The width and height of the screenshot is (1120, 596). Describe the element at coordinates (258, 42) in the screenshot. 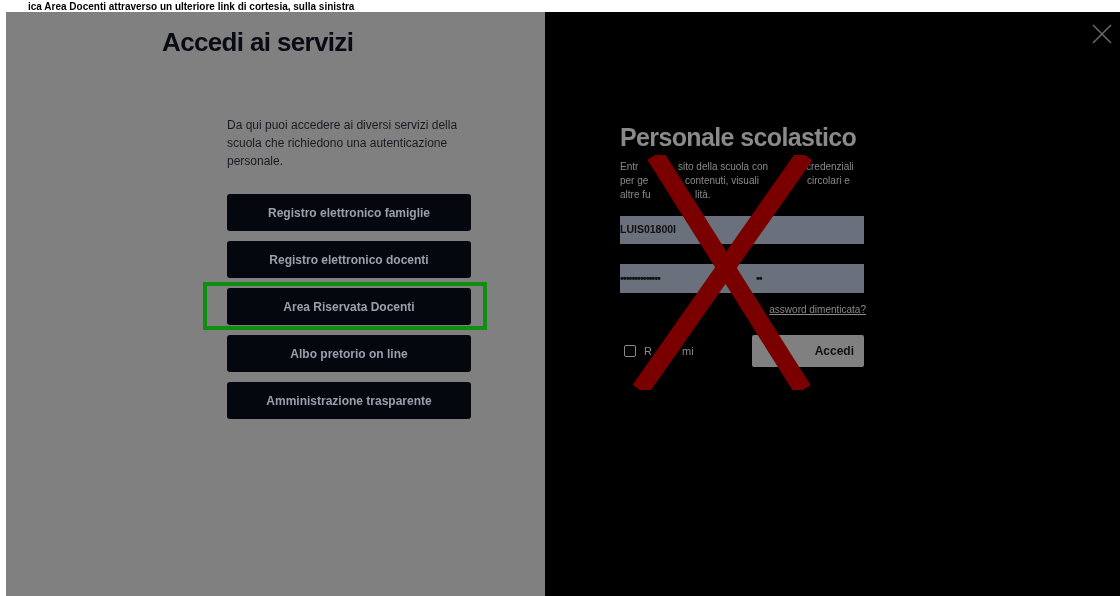

I see `panel-title: Accedi ai servizi` at that location.